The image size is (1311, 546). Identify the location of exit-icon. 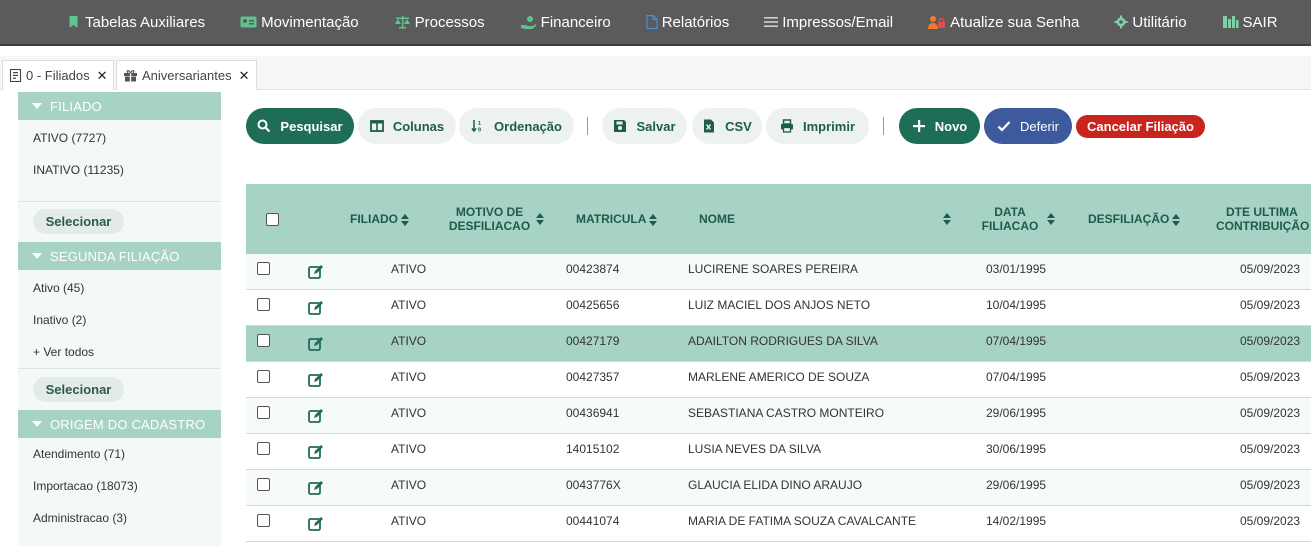
(1230, 22).